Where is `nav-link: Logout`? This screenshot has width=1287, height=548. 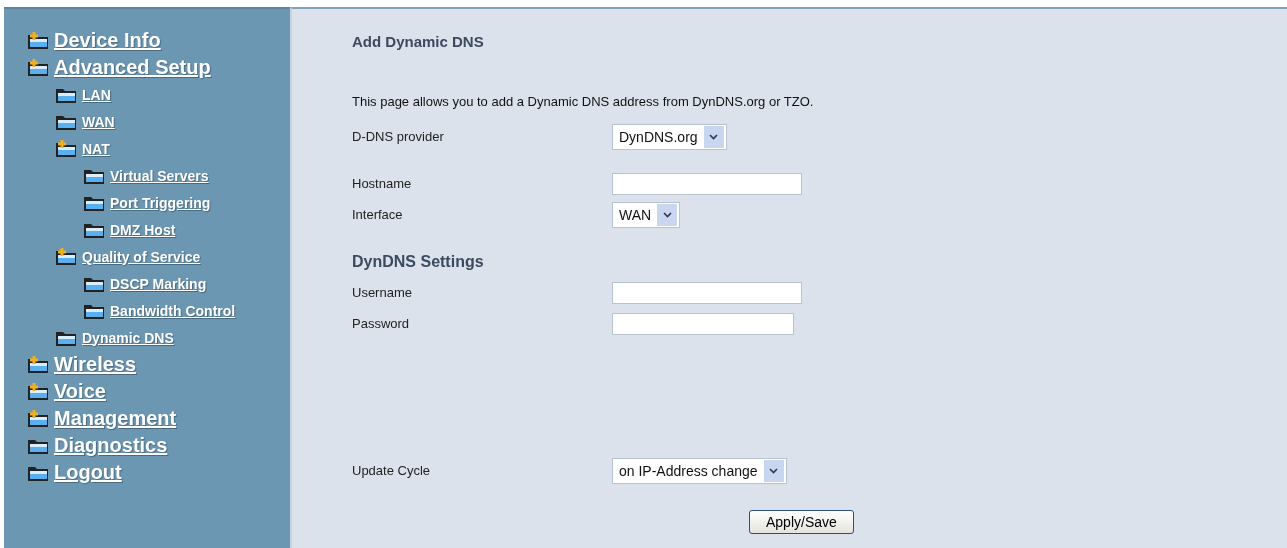 nav-link: Logout is located at coordinates (88, 472).